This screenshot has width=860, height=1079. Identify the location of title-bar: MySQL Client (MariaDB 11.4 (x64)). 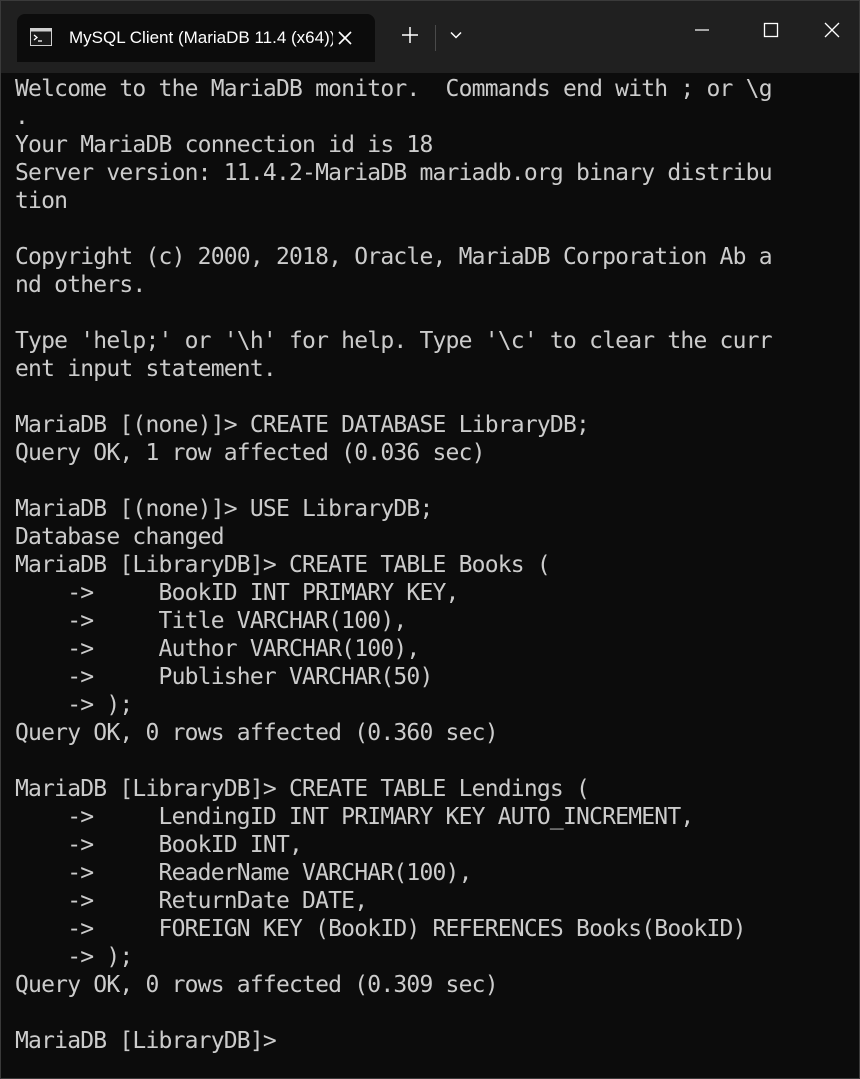
(430, 37).